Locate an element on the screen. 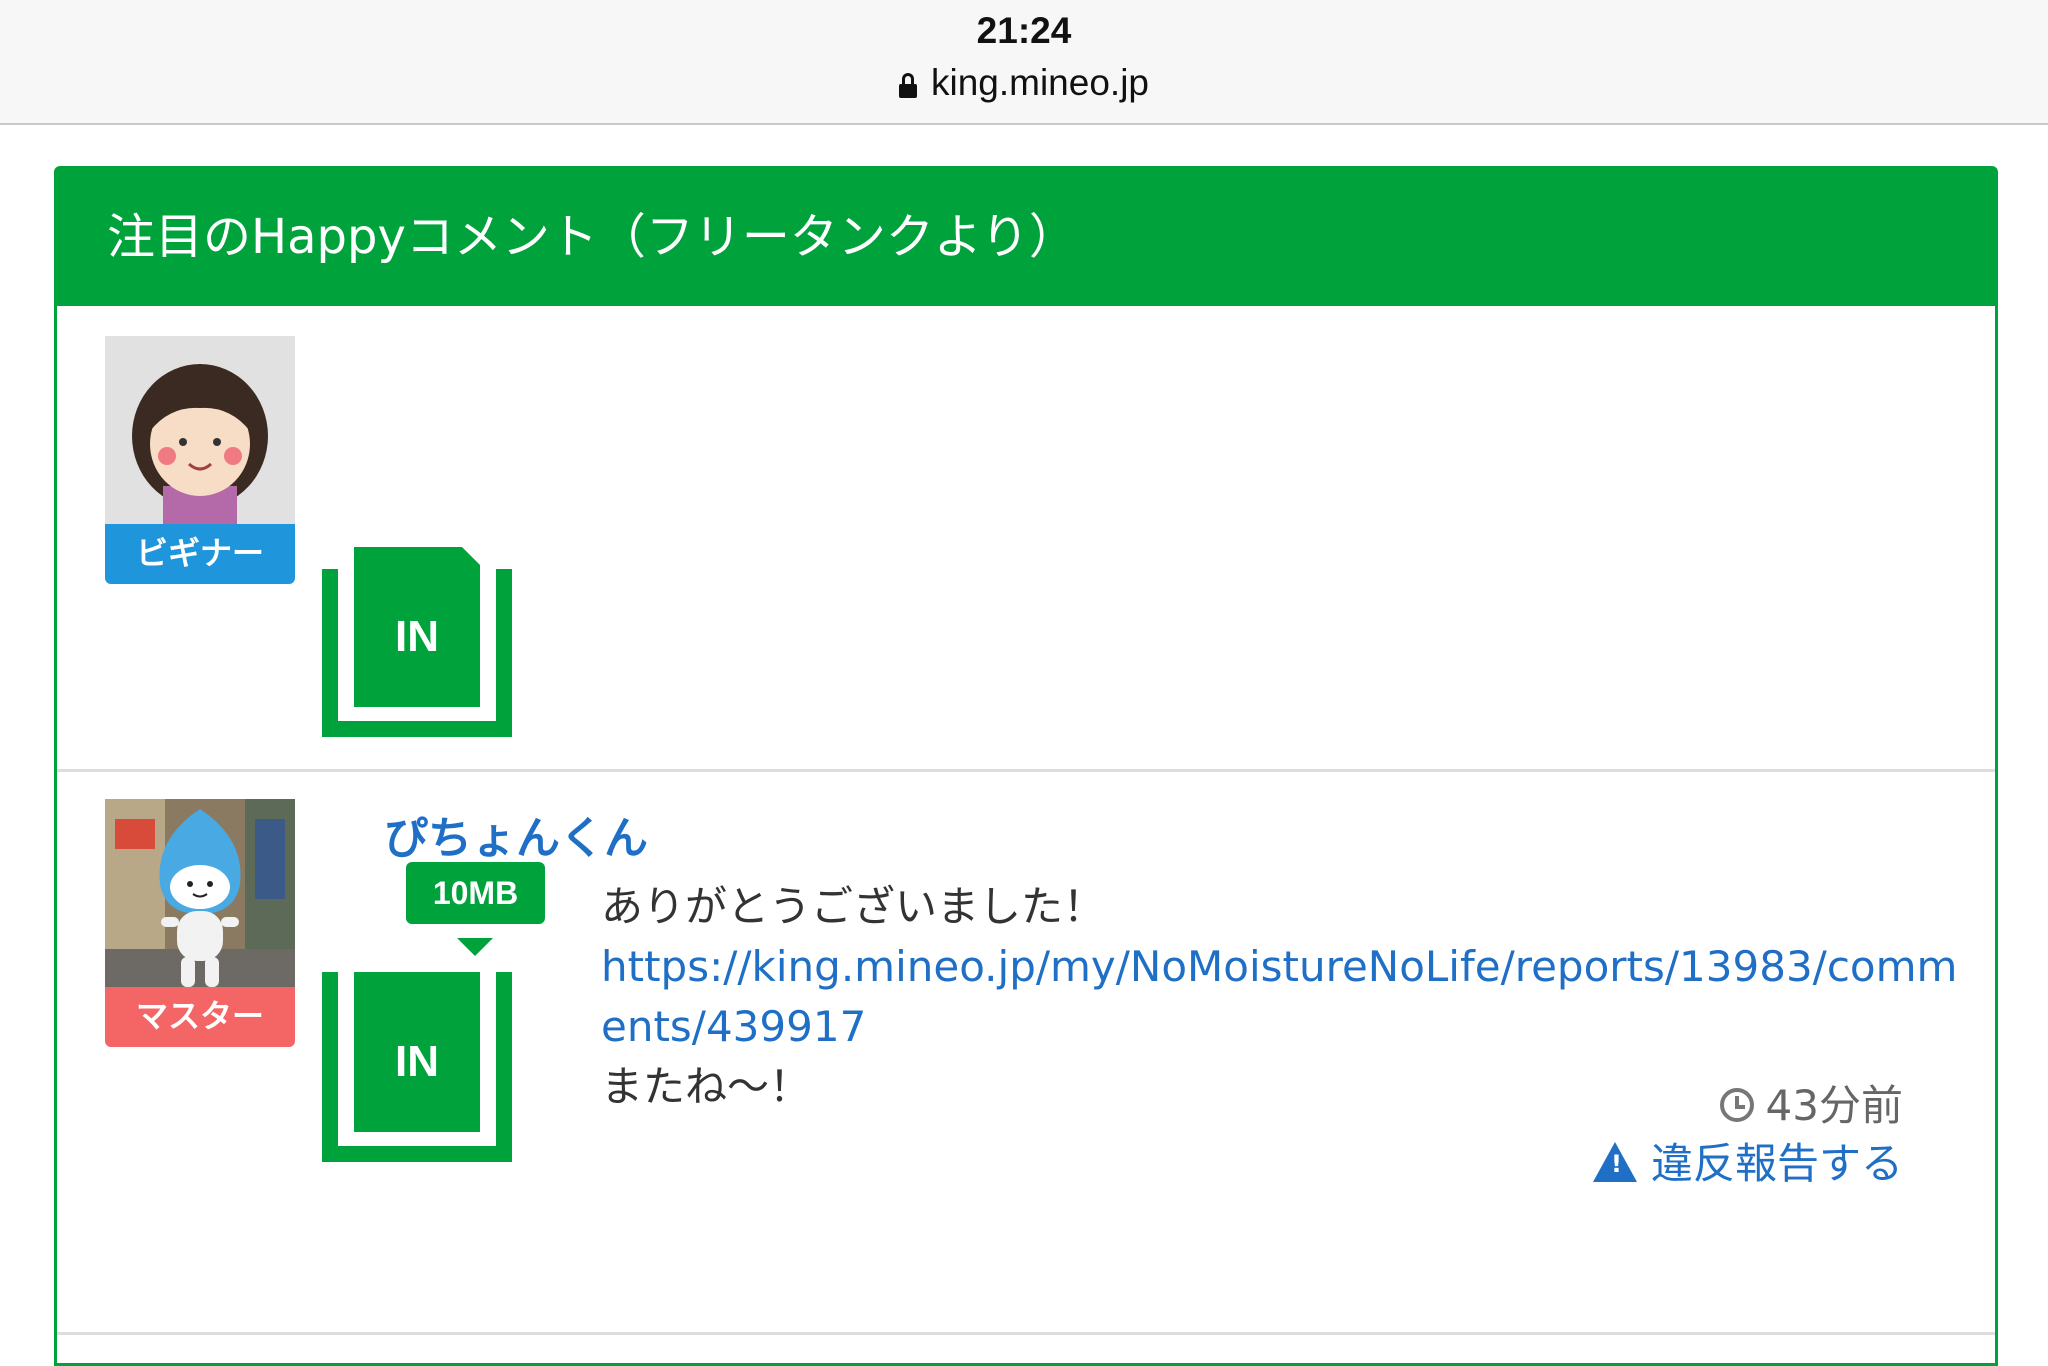 The image size is (2048, 1366). amount-tag: 10MB is located at coordinates (475, 893).